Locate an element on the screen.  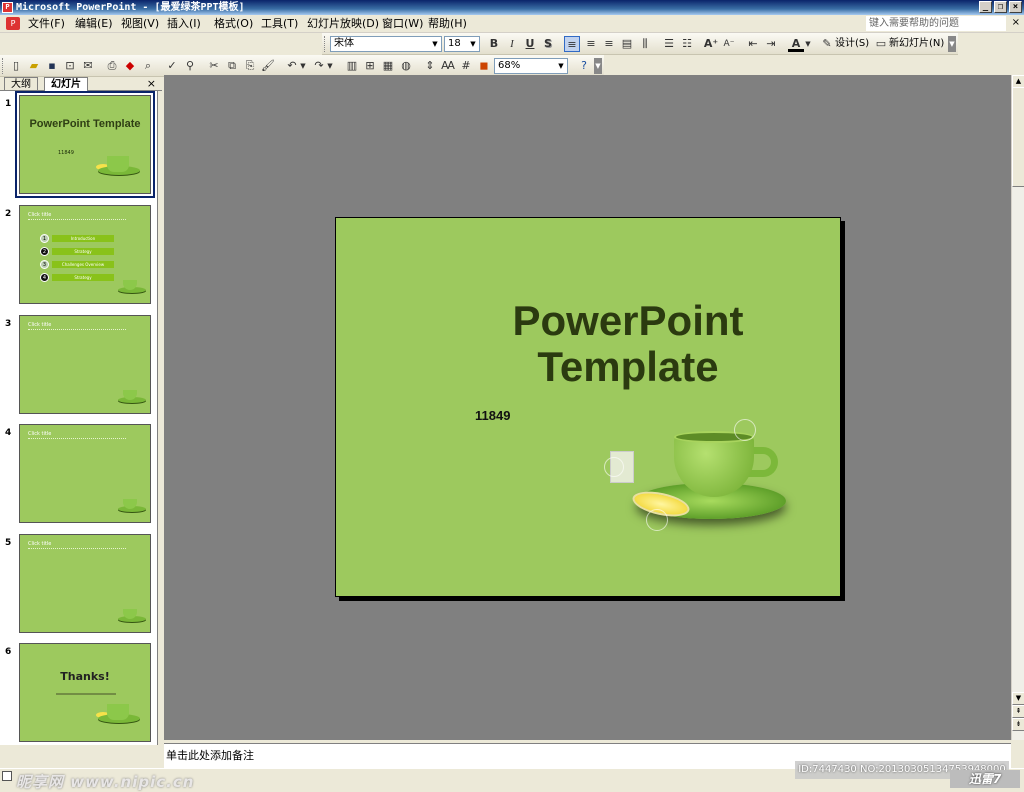
bold-button: B is located at coordinates (494, 44).